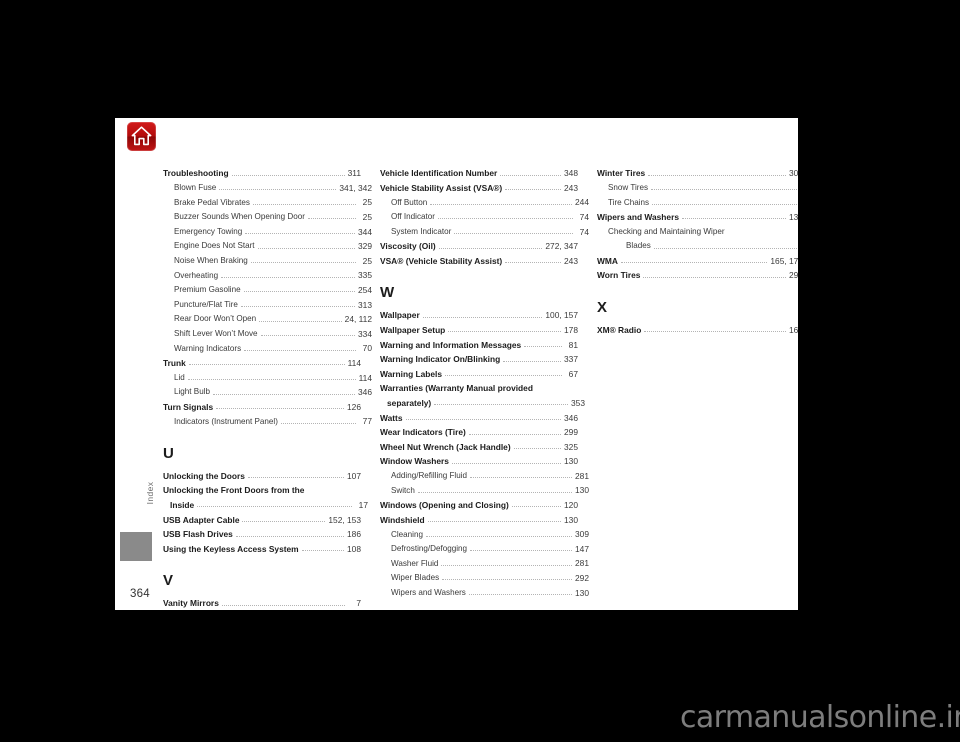  Describe the element at coordinates (582, 548) in the screenshot. I see `index-entry-page: 147` at that location.